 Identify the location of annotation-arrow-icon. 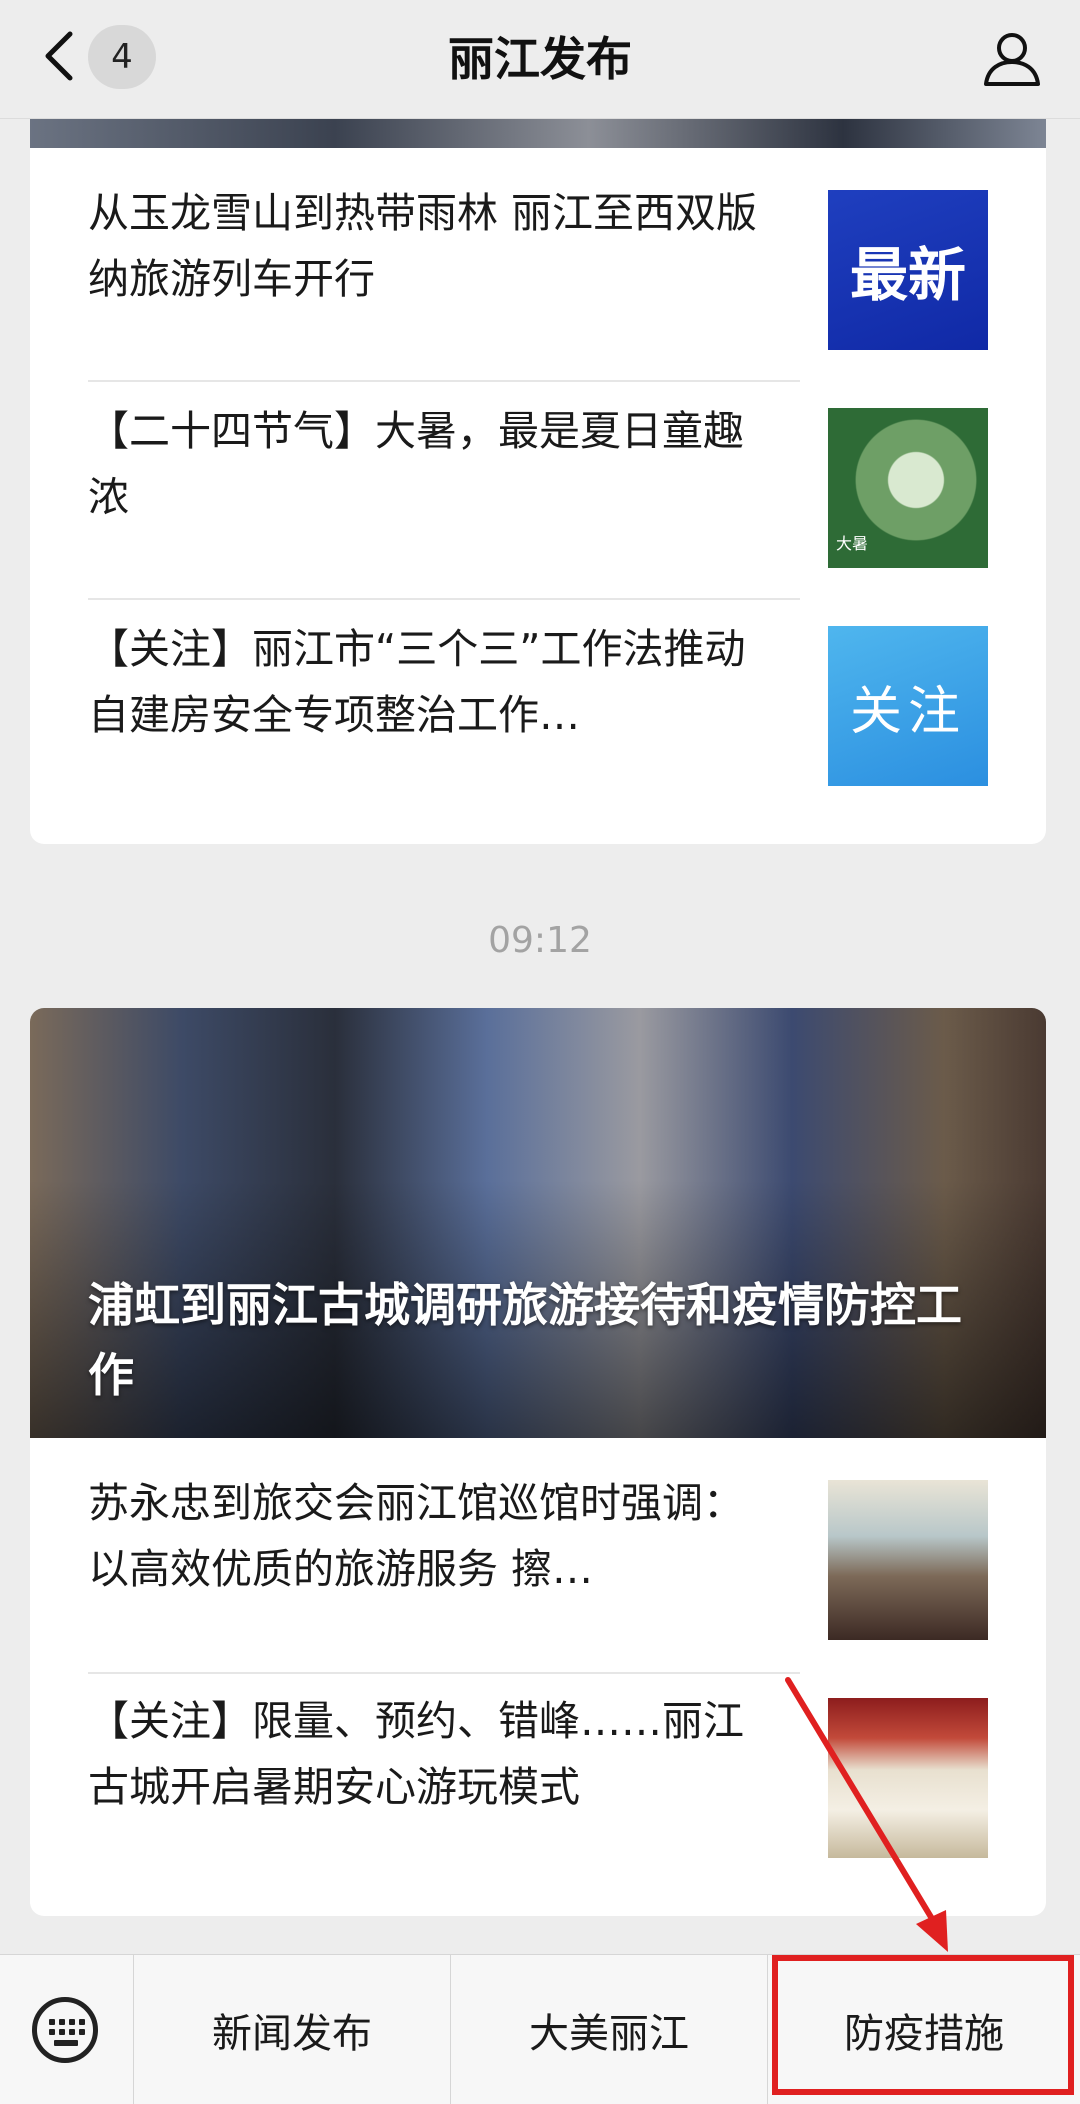
(866, 1814).